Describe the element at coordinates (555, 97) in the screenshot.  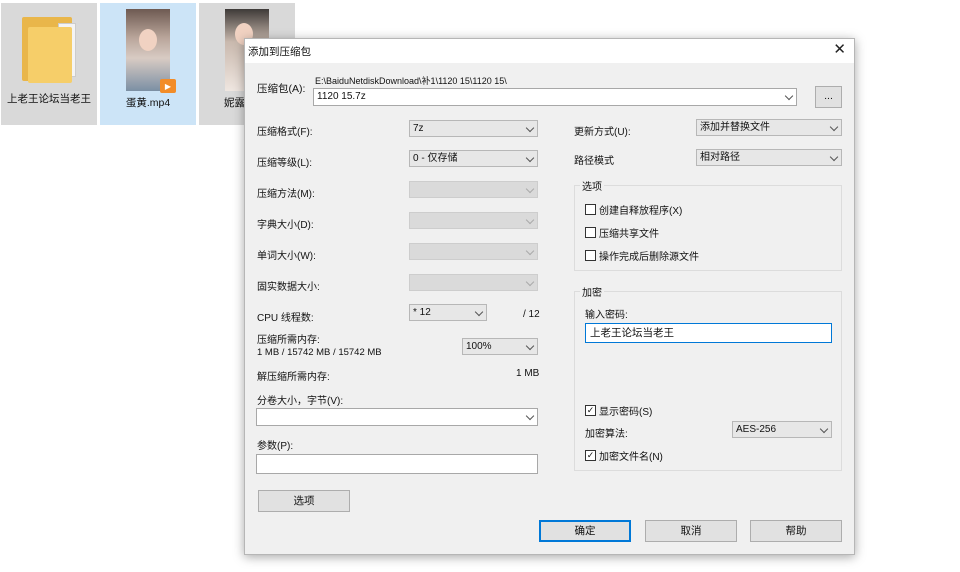
I see `archive-name-combo: 1120 15.7z` at that location.